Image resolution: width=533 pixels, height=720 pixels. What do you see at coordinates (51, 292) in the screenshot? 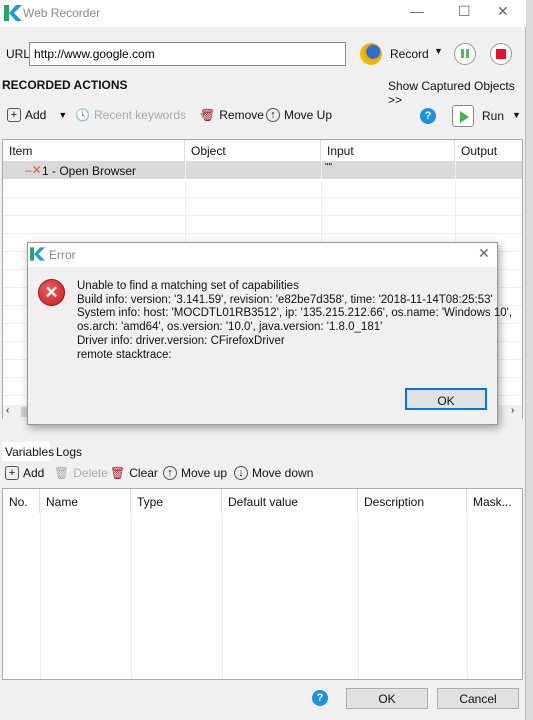
I see `error-icon: ✕` at bounding box center [51, 292].